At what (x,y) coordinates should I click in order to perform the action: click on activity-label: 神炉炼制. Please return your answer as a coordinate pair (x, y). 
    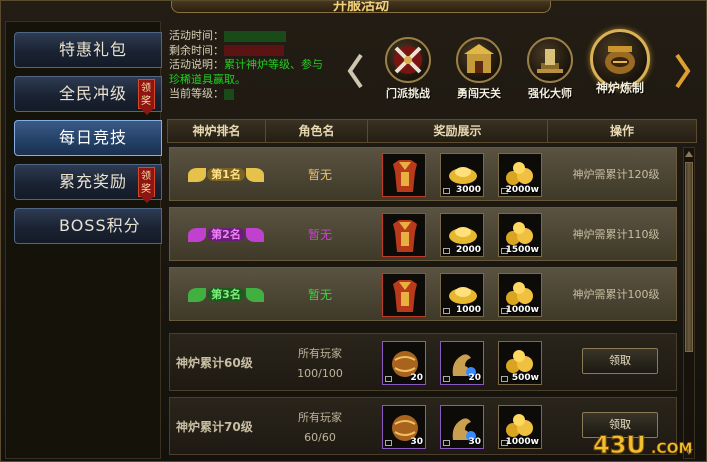
    Looking at the image, I should click on (619, 88).